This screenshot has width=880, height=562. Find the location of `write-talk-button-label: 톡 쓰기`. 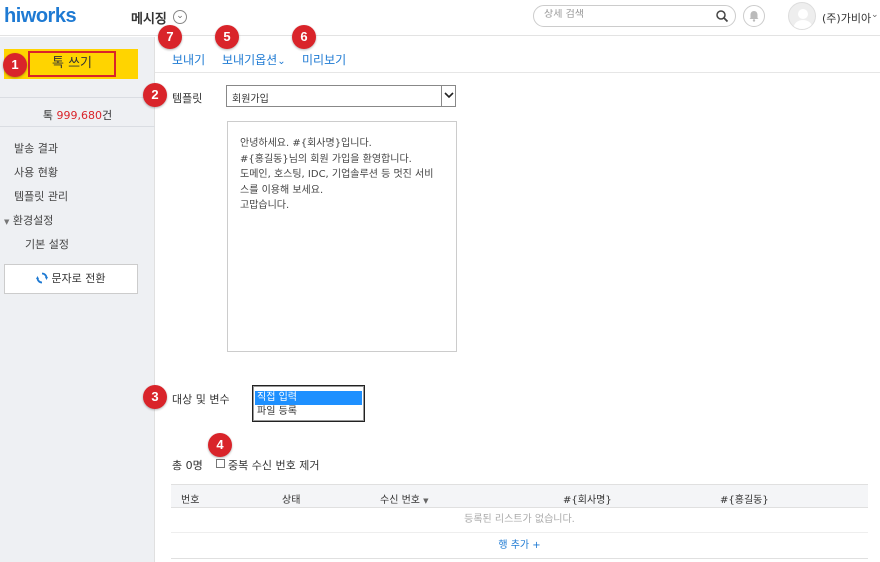

write-talk-button-label: 톡 쓰기 is located at coordinates (72, 64).